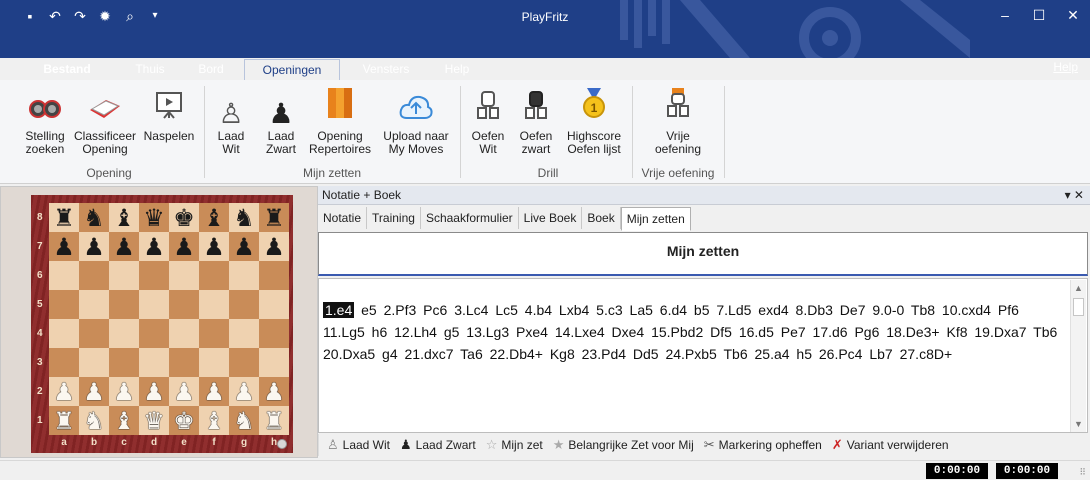 The height and width of the screenshot is (480, 1090). I want to click on white-king-icon: ♚, so click(184, 421).